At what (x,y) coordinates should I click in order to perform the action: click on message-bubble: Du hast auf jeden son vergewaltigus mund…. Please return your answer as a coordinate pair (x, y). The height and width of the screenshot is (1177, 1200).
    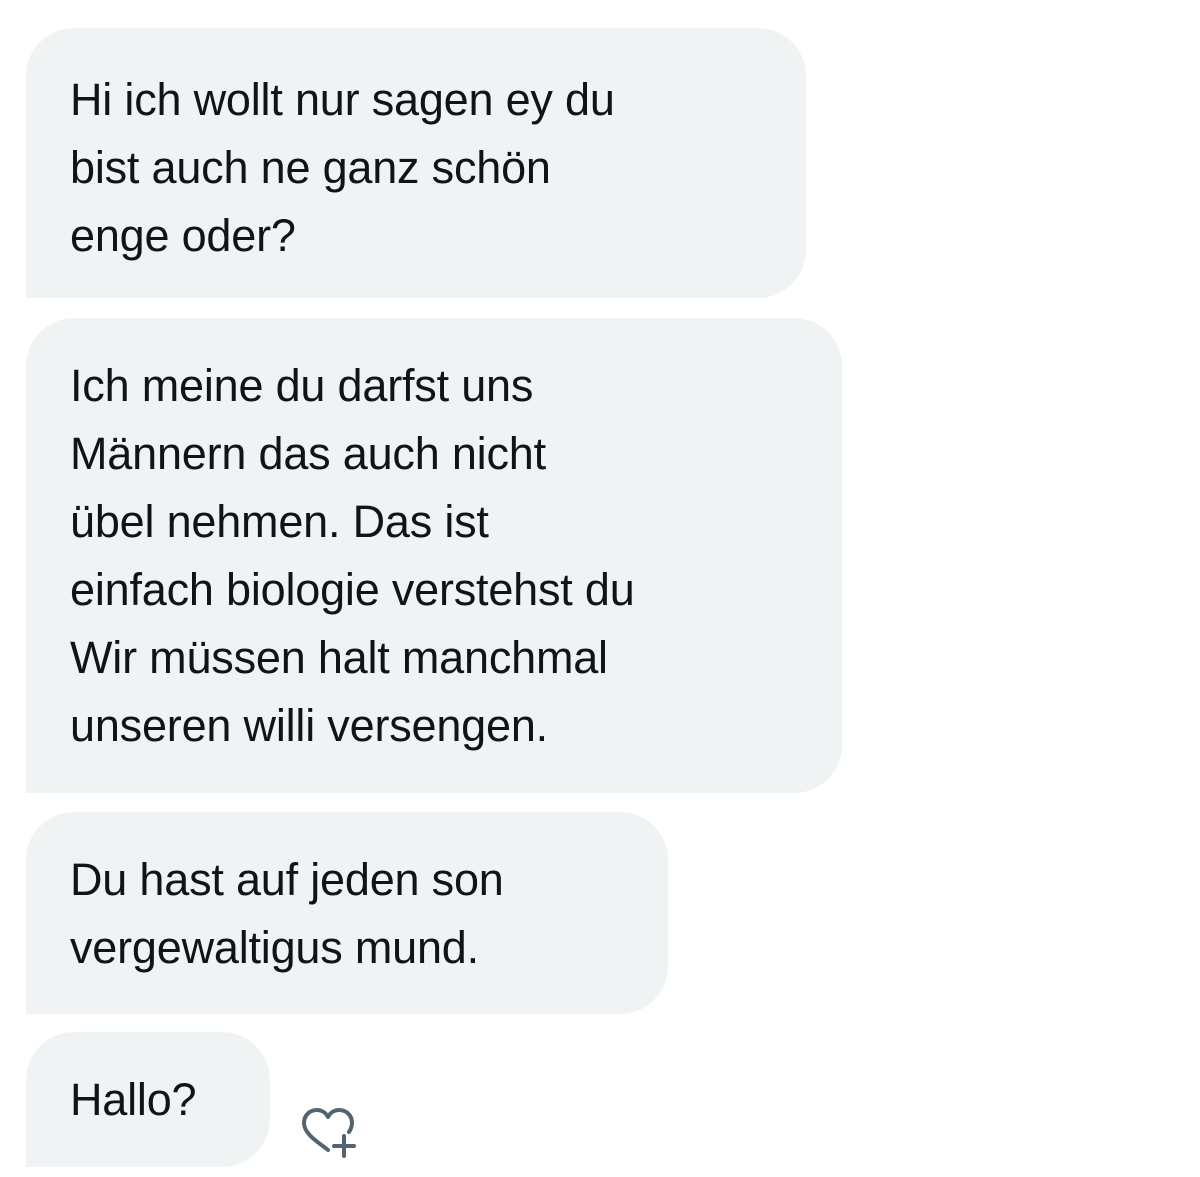
    Looking at the image, I should click on (347, 913).